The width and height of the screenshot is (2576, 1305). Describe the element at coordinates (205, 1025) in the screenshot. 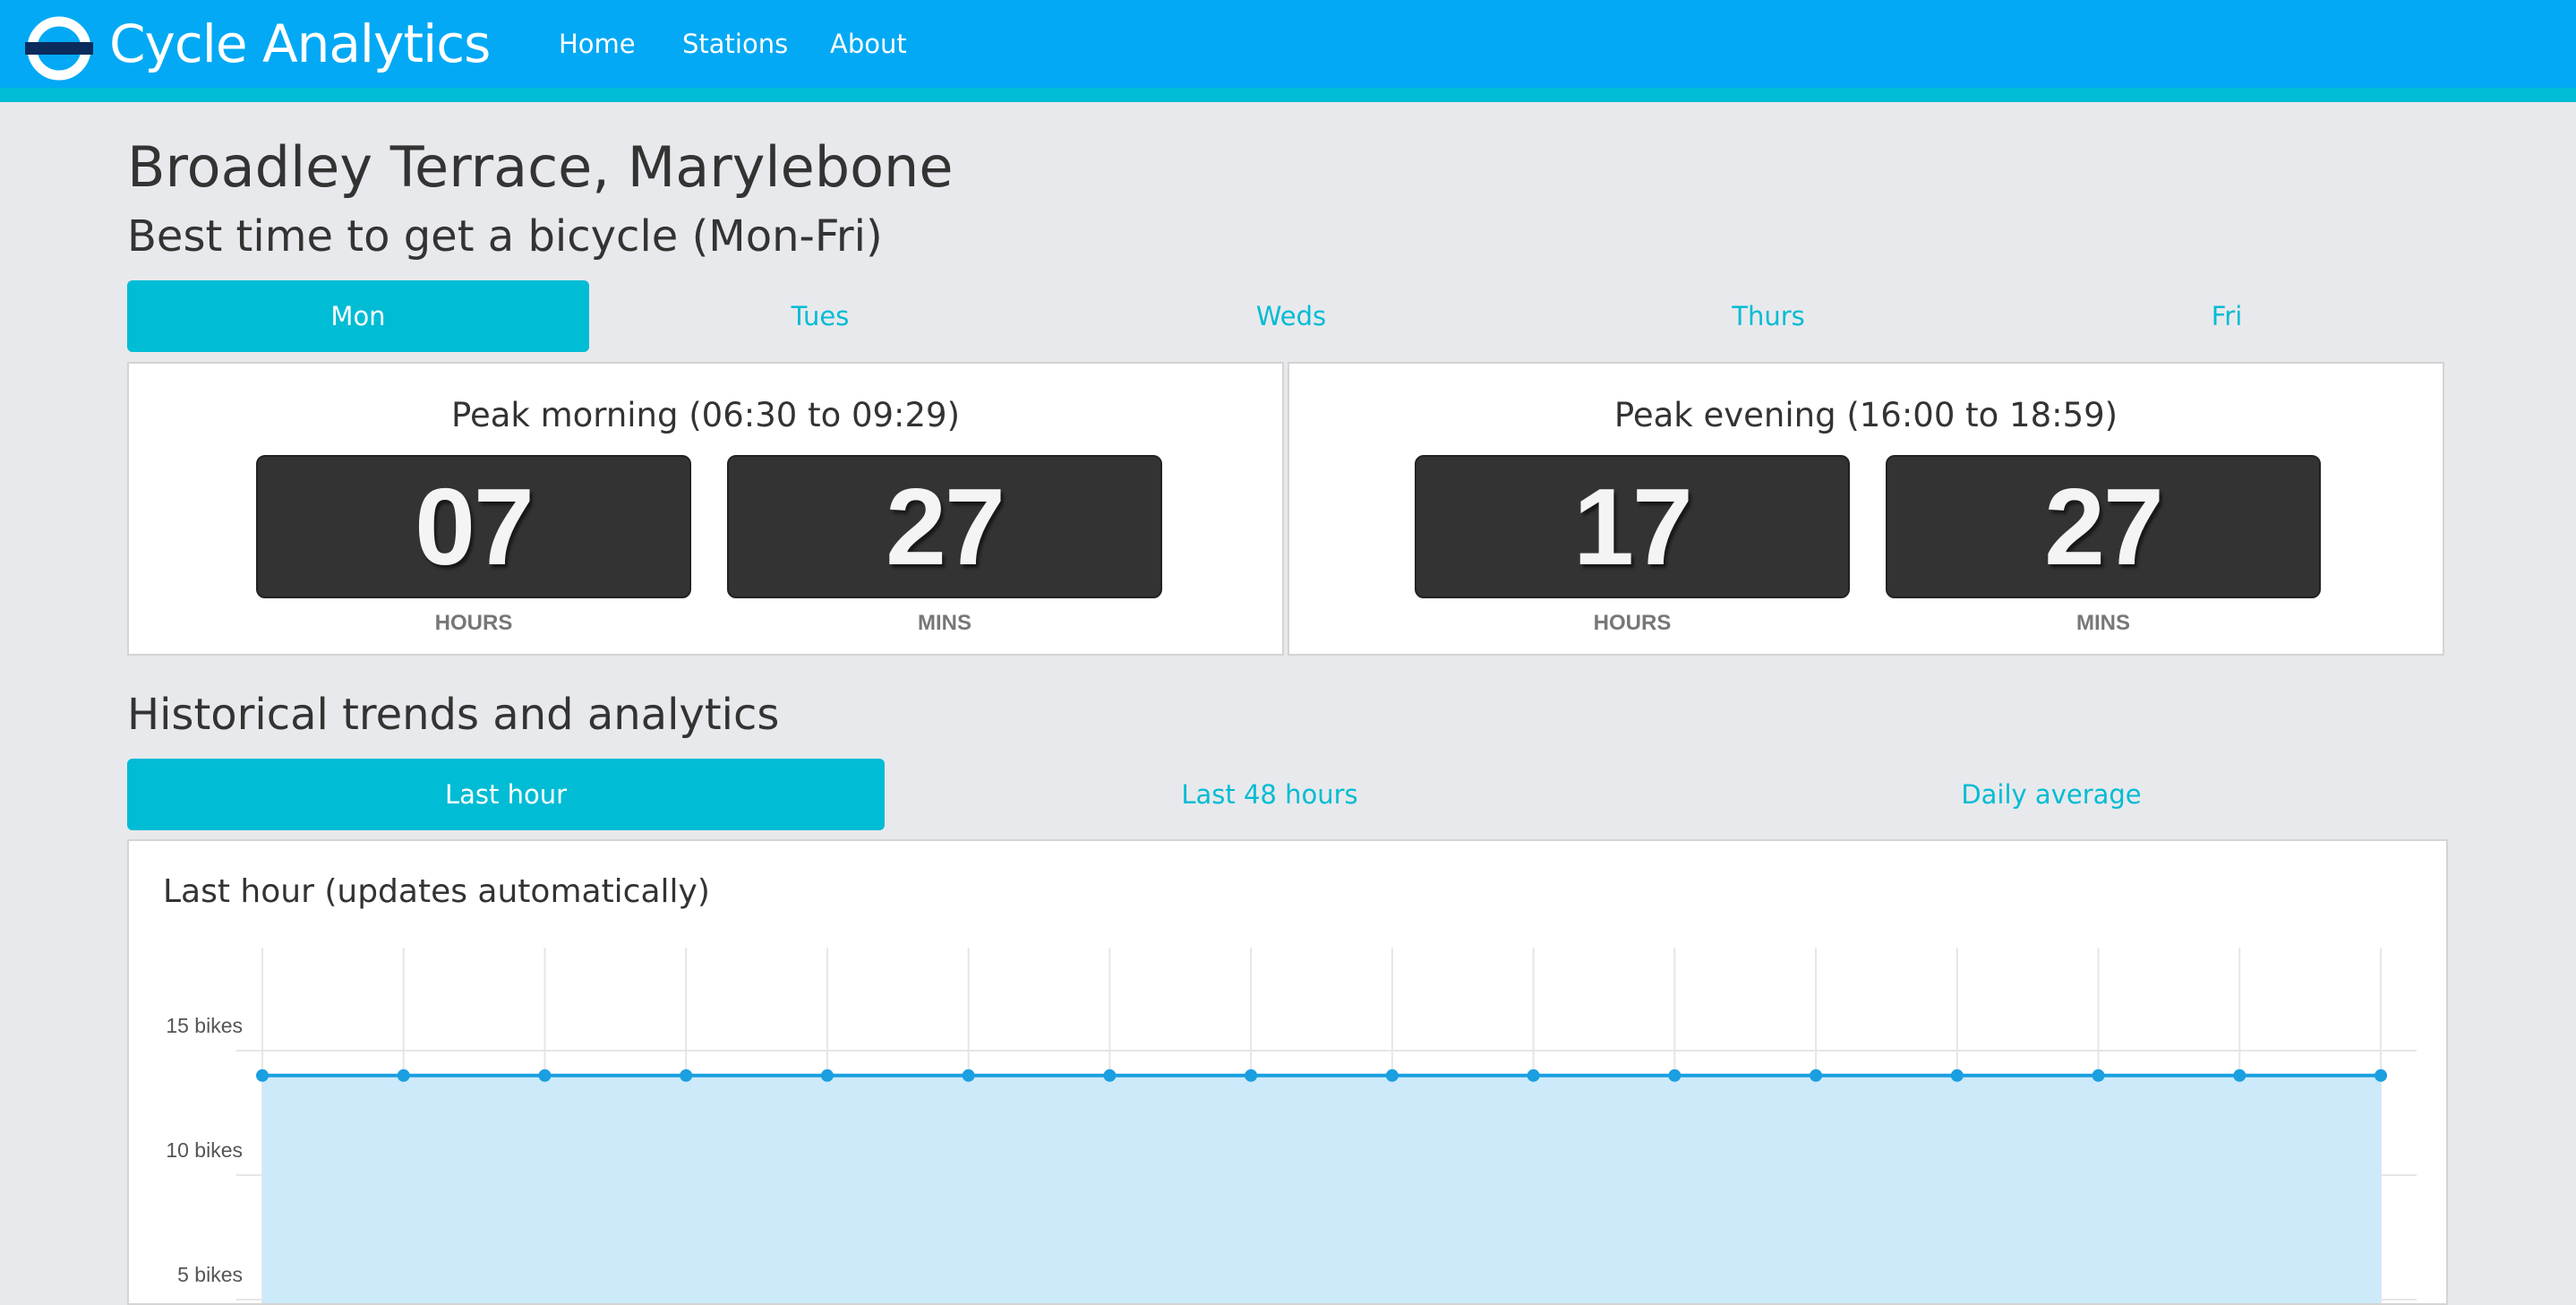

I see `y-axis-tick-label: 15 bikes` at that location.